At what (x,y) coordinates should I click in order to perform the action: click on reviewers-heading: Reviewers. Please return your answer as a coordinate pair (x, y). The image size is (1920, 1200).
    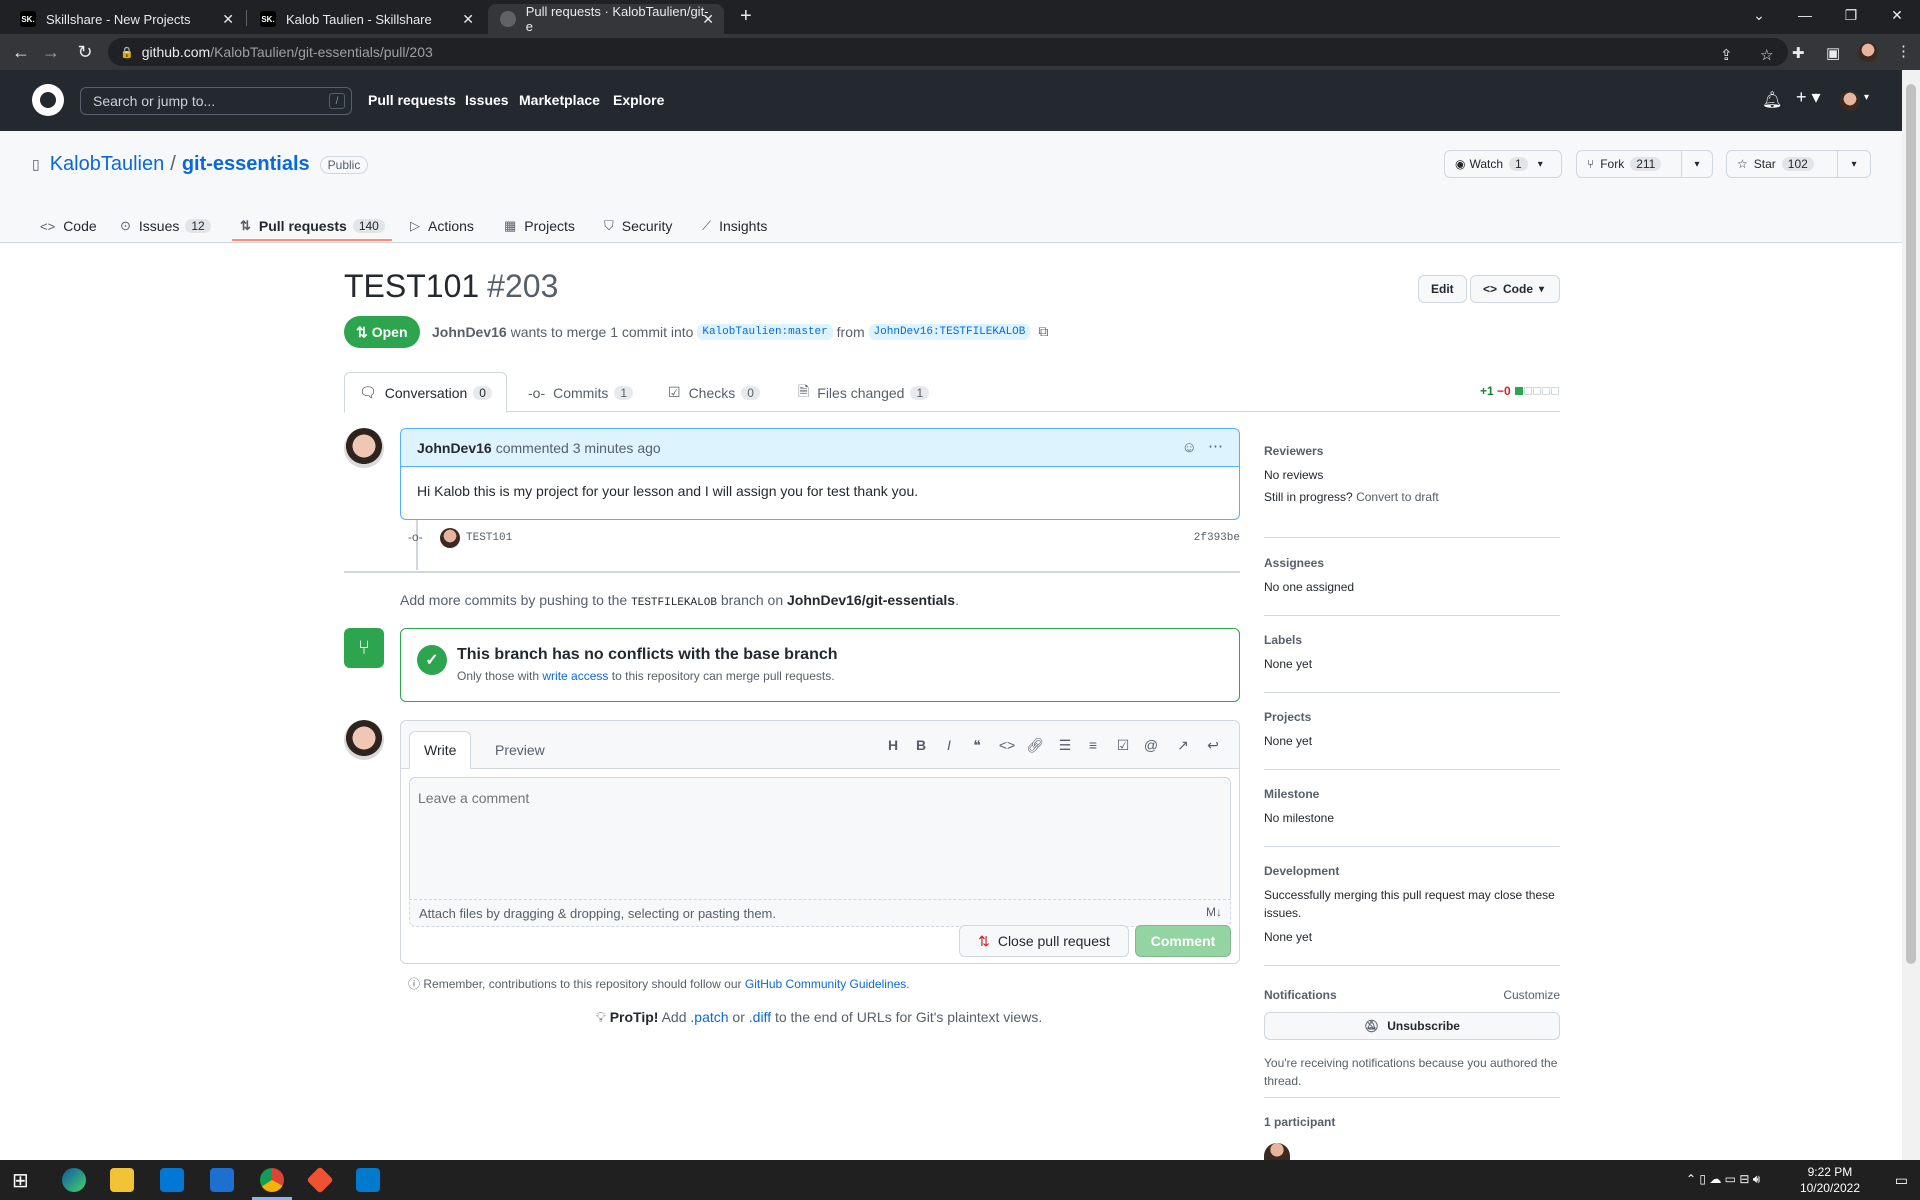
    Looking at the image, I should click on (1412, 451).